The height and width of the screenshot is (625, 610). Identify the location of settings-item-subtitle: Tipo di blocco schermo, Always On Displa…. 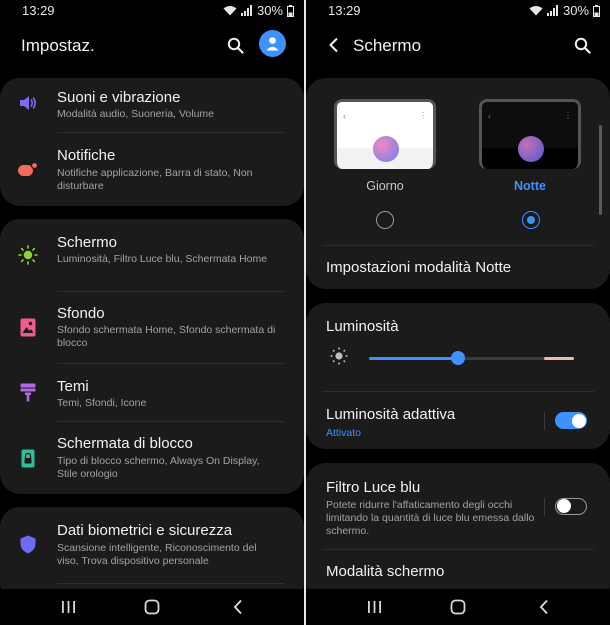
(158, 467).